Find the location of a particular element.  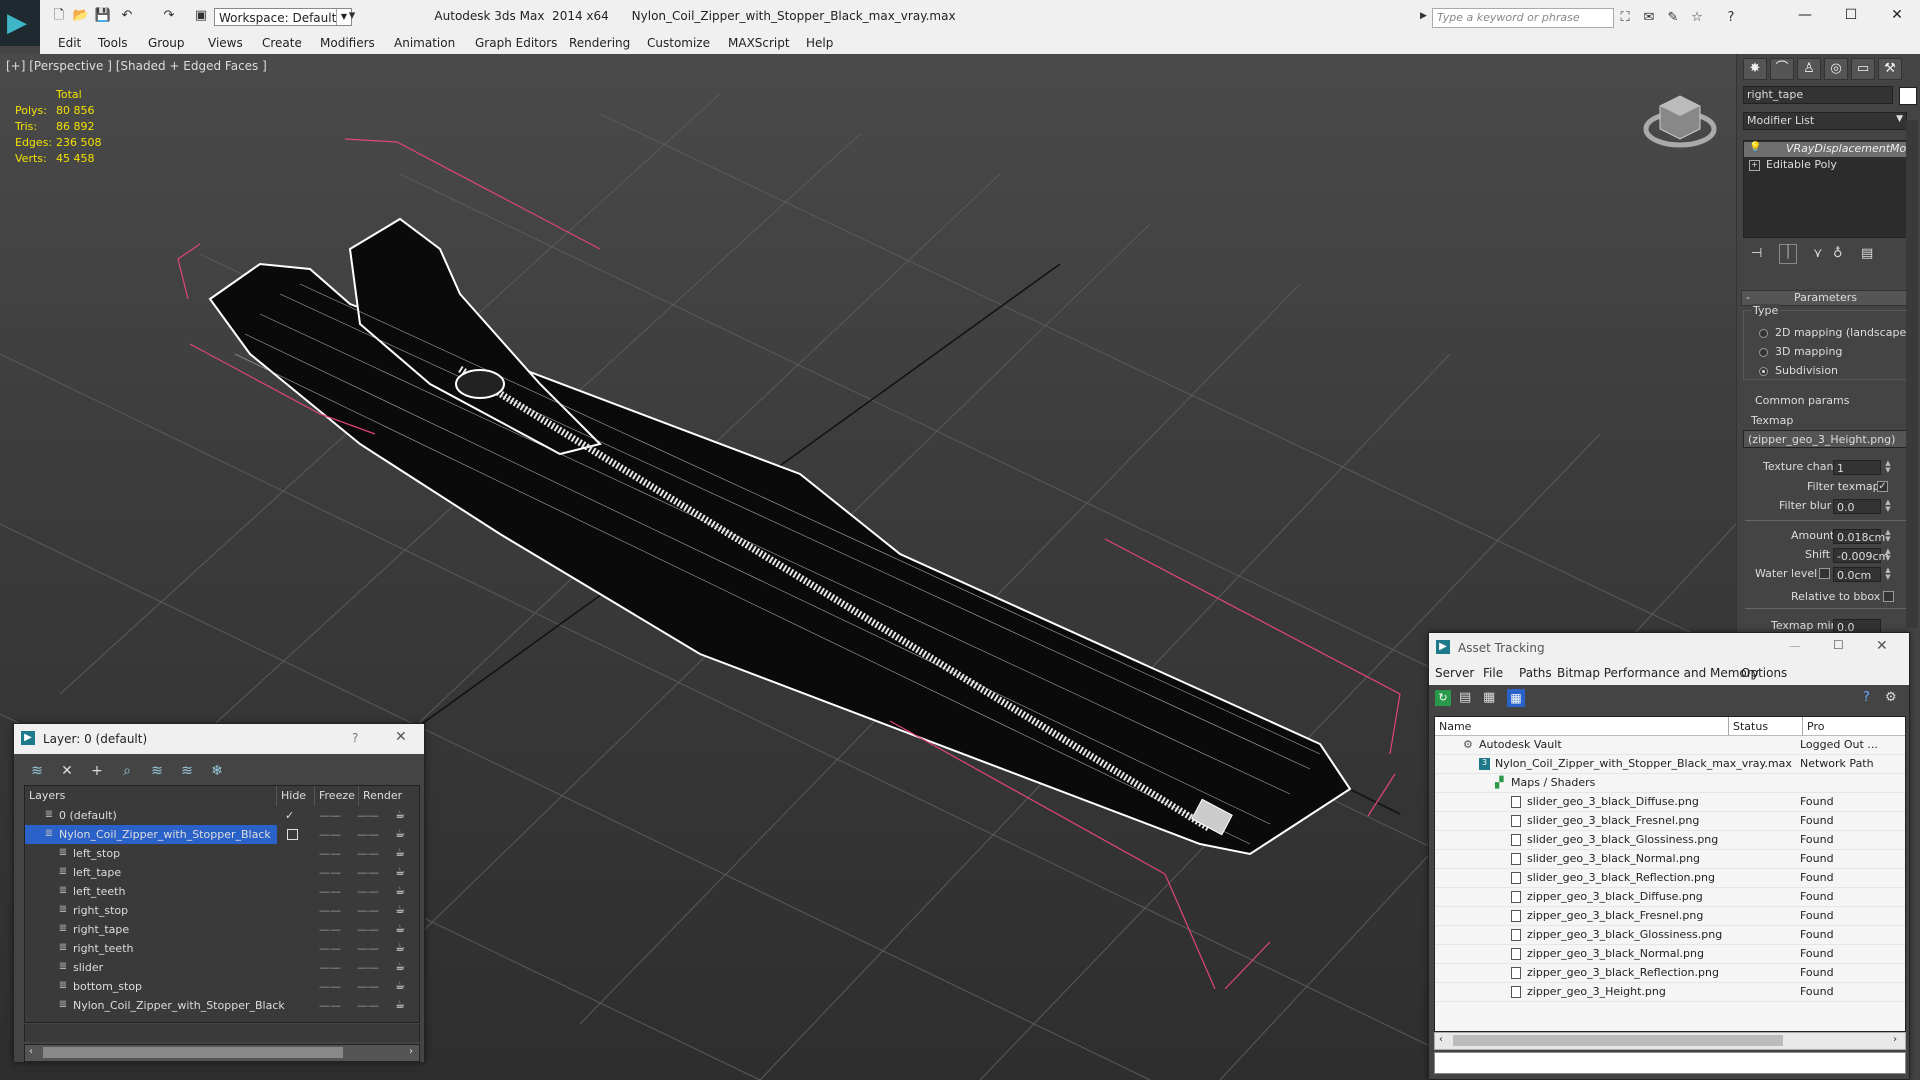

show-end-result-icon: ⏐ is located at coordinates (1788, 254).